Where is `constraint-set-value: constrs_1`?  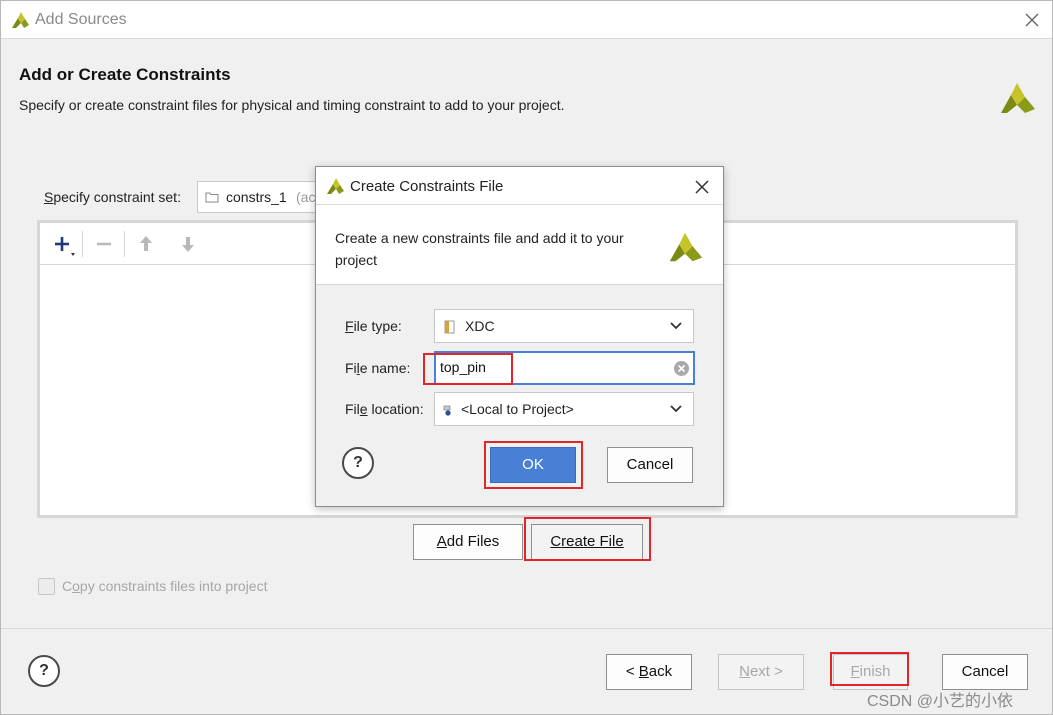
constraint-set-value: constrs_1 is located at coordinates (256, 197).